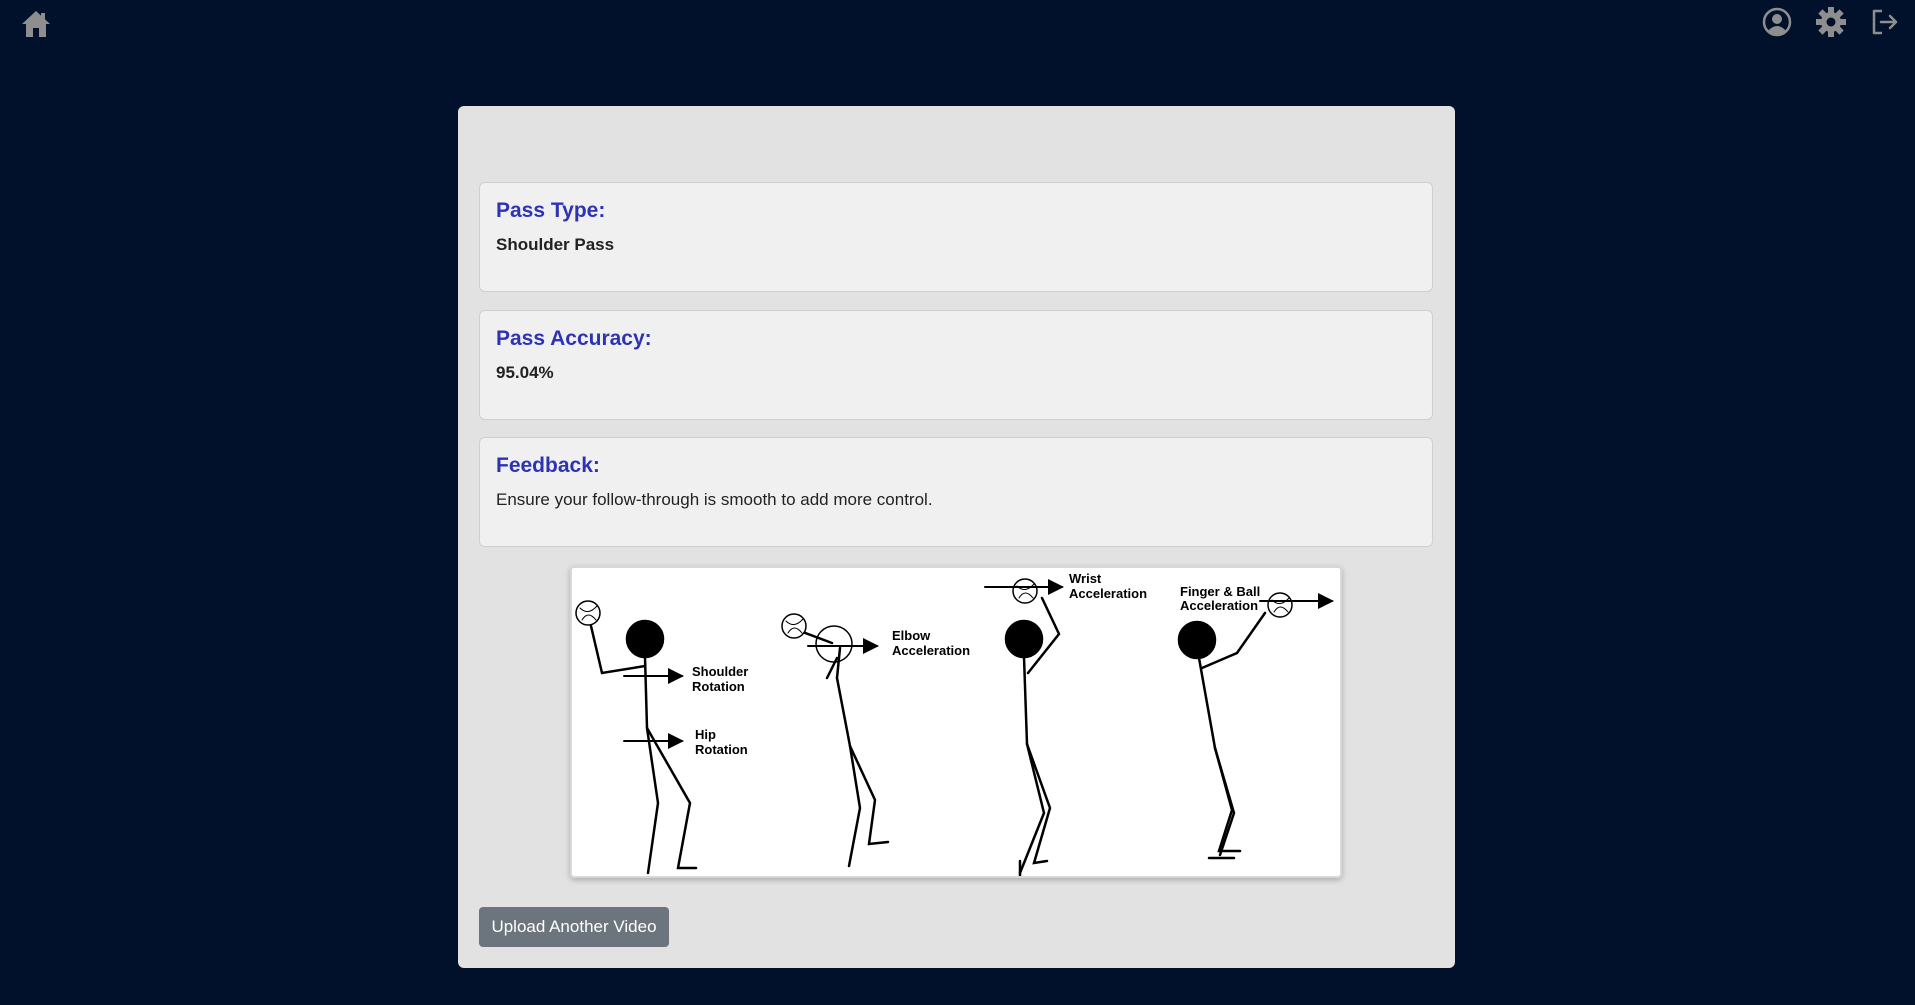 The height and width of the screenshot is (1005, 1915). What do you see at coordinates (720, 671) in the screenshot?
I see `shoulder-rotation-label-1: Shoulder` at bounding box center [720, 671].